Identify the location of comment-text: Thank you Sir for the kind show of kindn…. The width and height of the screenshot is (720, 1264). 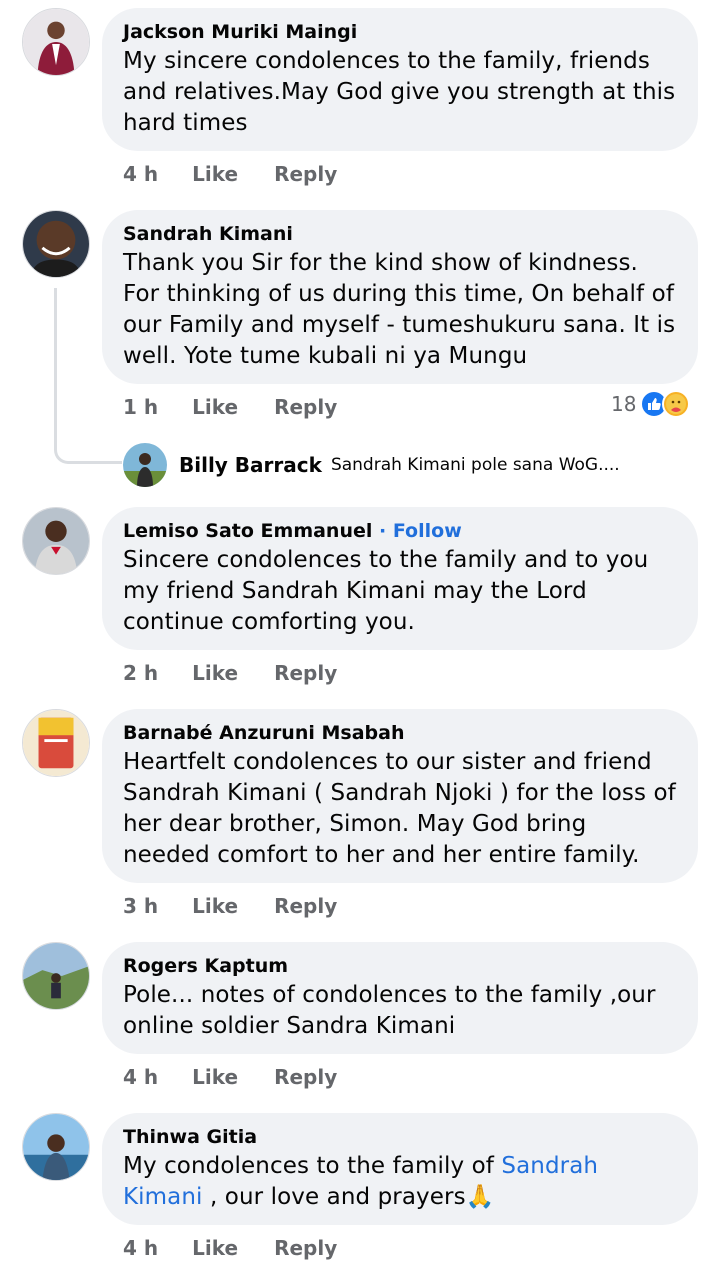
(399, 309).